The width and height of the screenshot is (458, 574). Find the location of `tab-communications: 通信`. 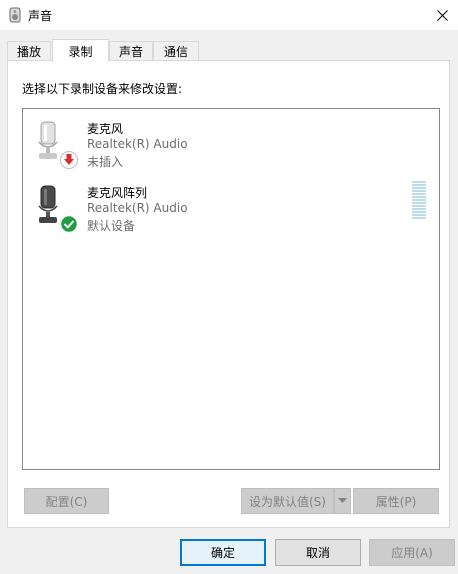

tab-communications: 通信 is located at coordinates (176, 51).